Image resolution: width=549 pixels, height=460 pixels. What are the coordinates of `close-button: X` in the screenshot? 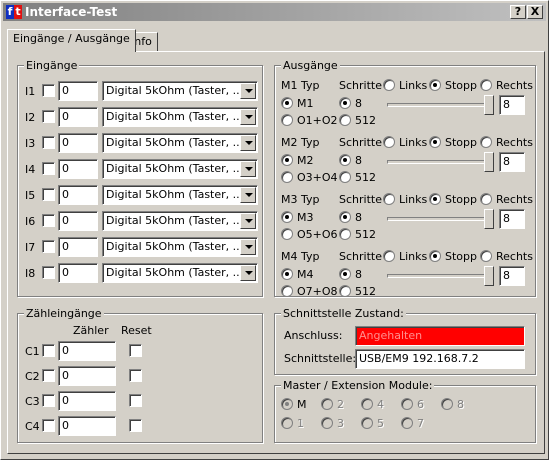 It's located at (535, 12).